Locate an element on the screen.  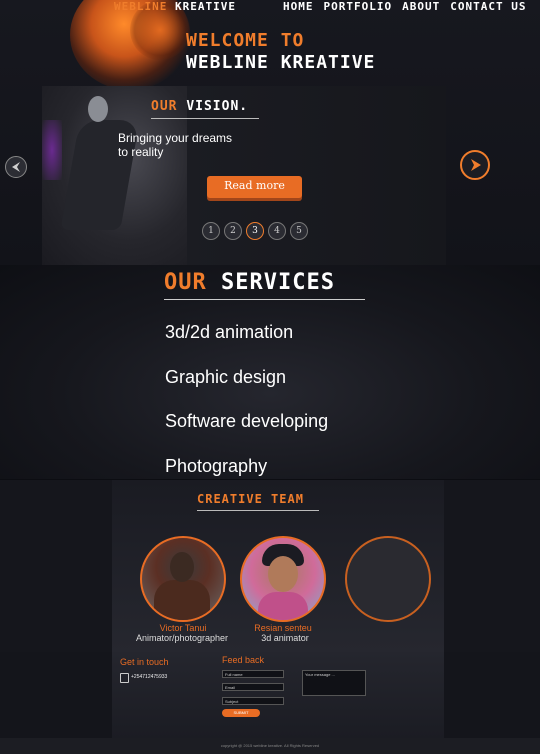
brand-second-word: KREATIVE is located at coordinates (205, 6).